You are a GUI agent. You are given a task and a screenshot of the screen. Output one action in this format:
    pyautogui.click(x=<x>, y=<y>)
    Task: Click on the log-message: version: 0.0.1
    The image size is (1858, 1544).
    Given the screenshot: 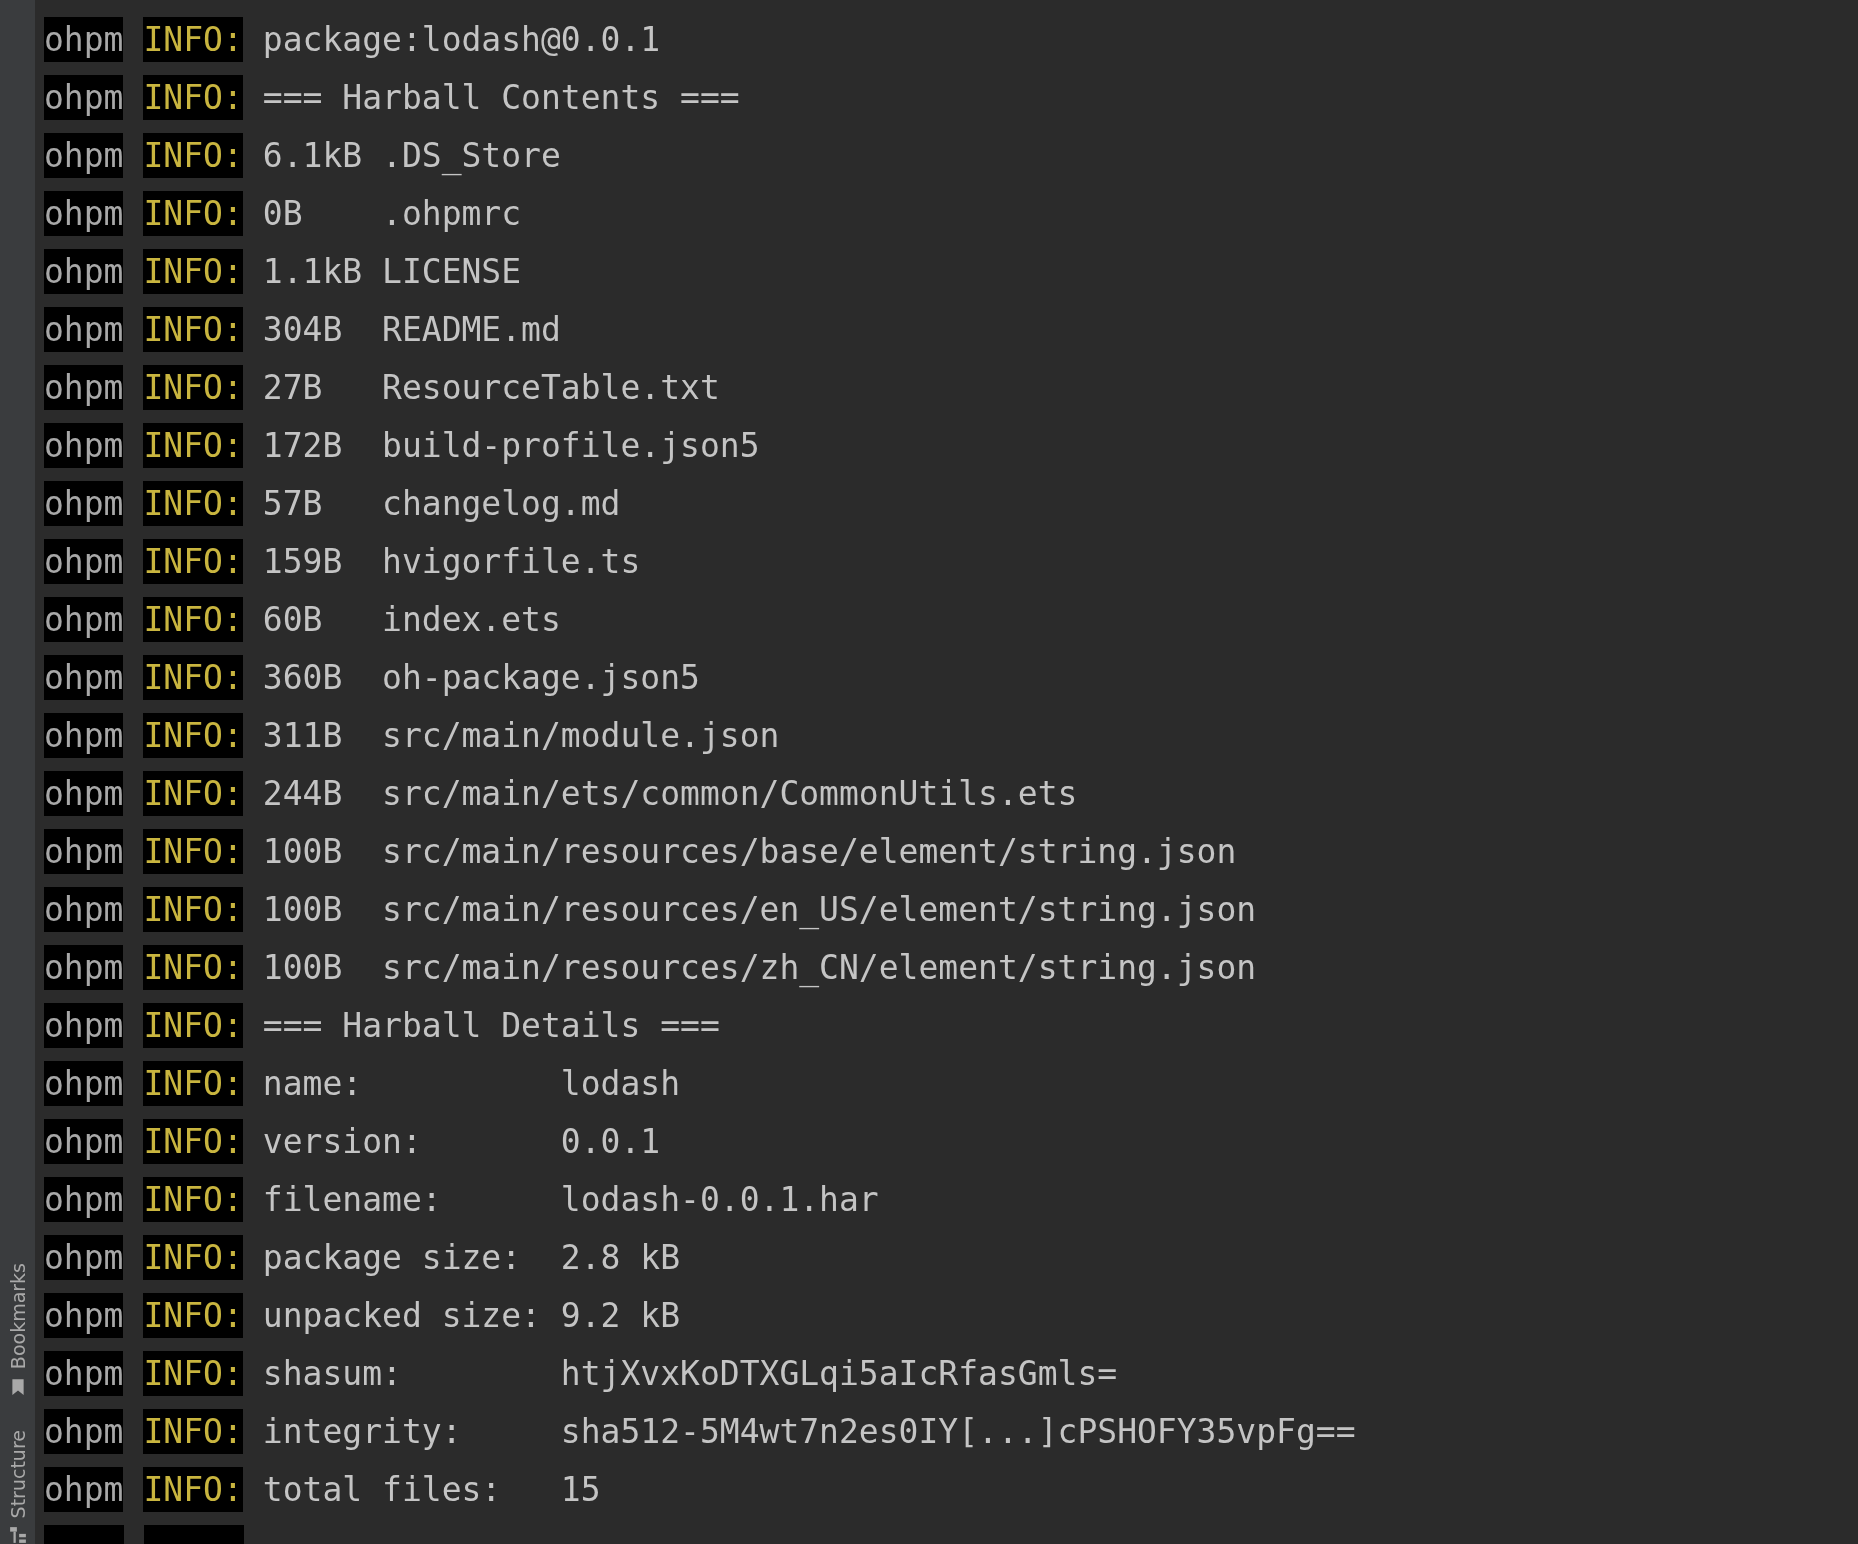 What is the action you would take?
    pyautogui.click(x=461, y=1141)
    